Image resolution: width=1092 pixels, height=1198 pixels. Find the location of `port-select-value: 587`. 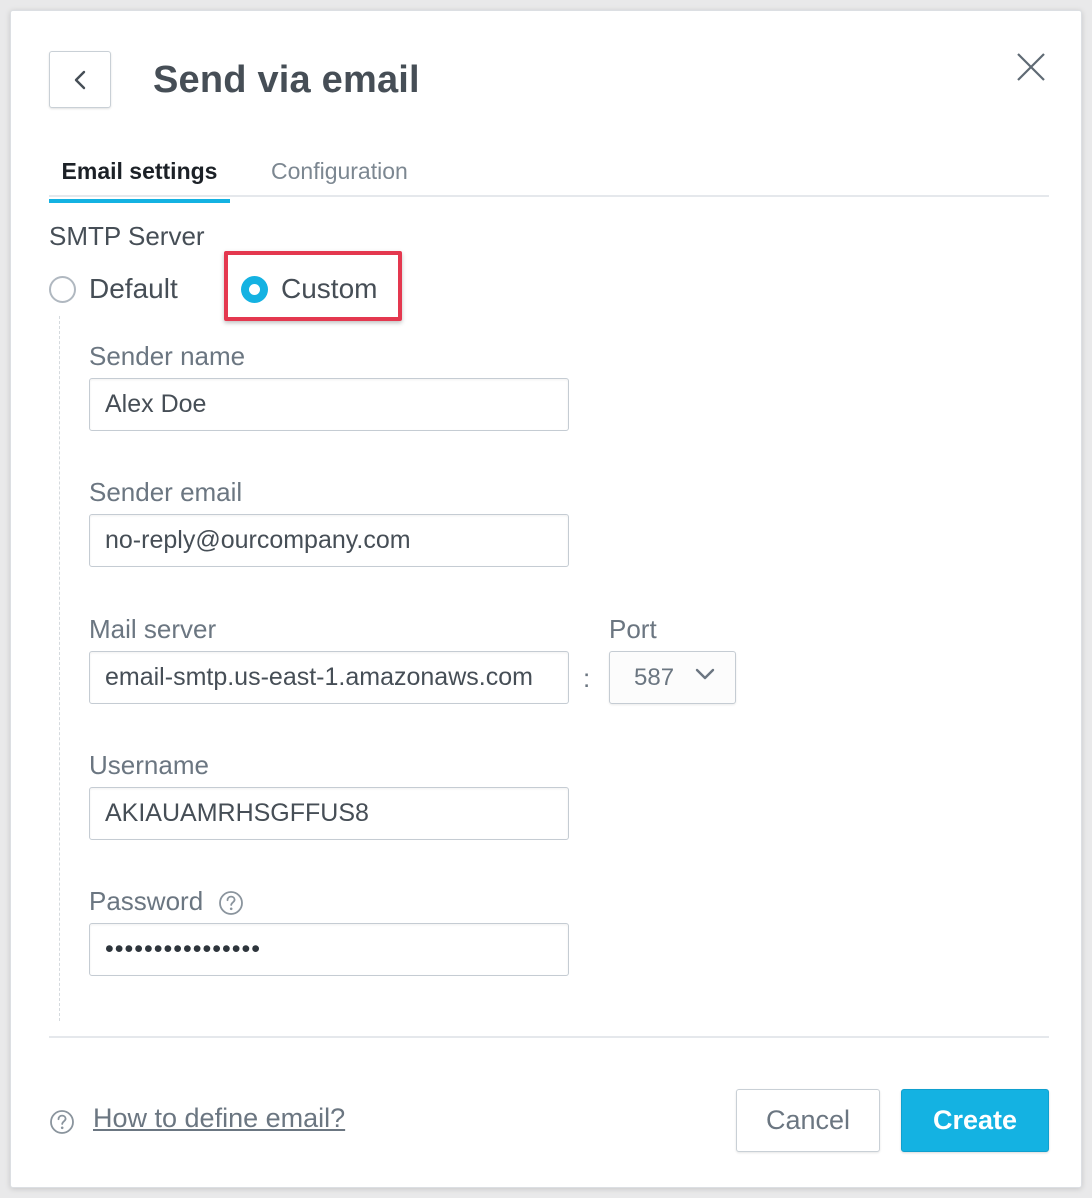

port-select-value: 587 is located at coordinates (654, 677).